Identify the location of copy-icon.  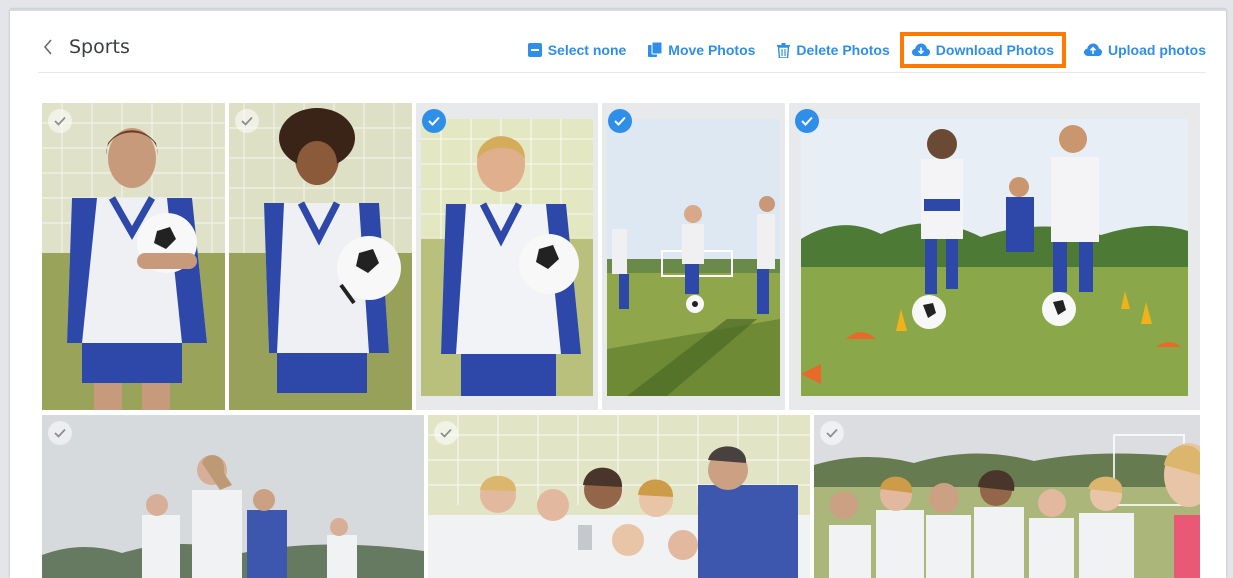
(655, 49).